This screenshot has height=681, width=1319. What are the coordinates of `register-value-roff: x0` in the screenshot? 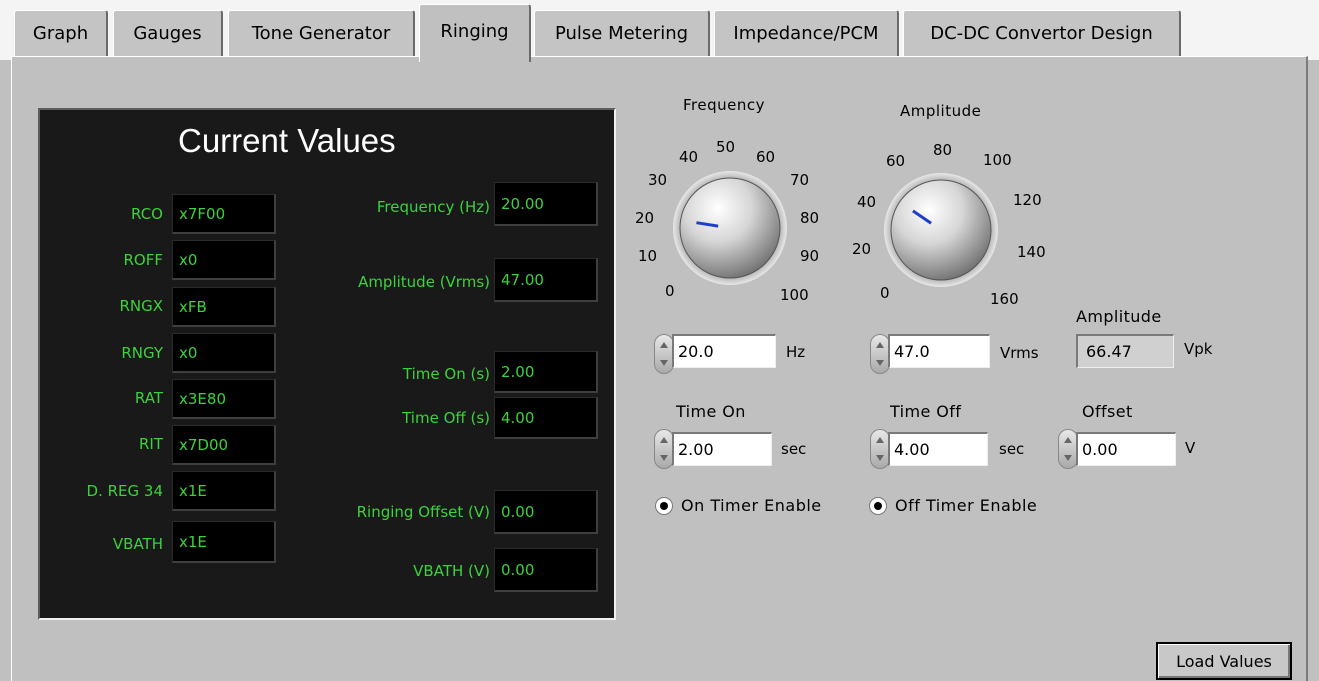 It's located at (224, 260).